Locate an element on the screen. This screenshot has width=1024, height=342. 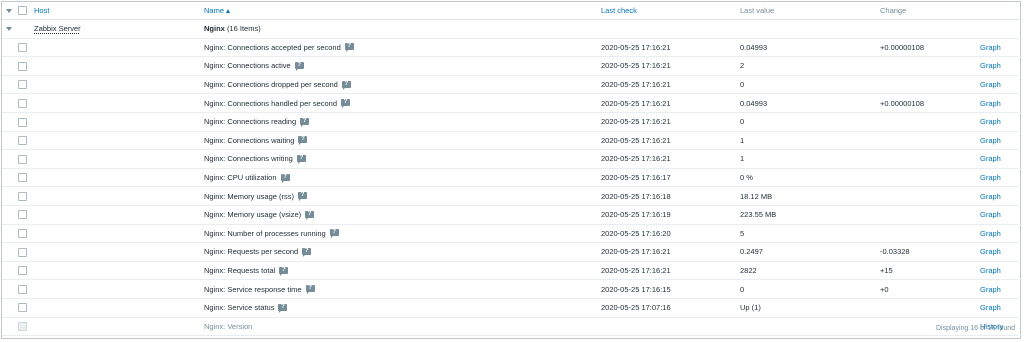
expand-all-toggle is located at coordinates (9, 11).